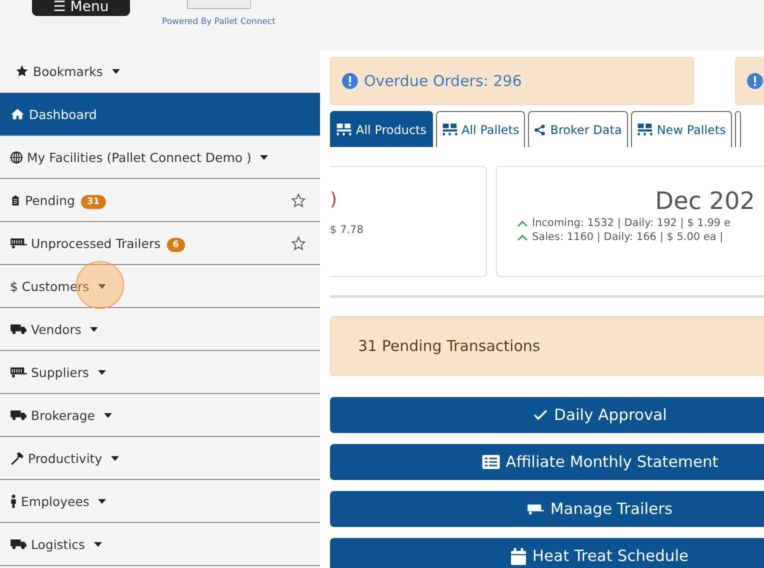 This screenshot has width=764, height=568. I want to click on stat-line: Sales: 1160 | Daily: 166 | $ 5.00 ea |, so click(628, 237).